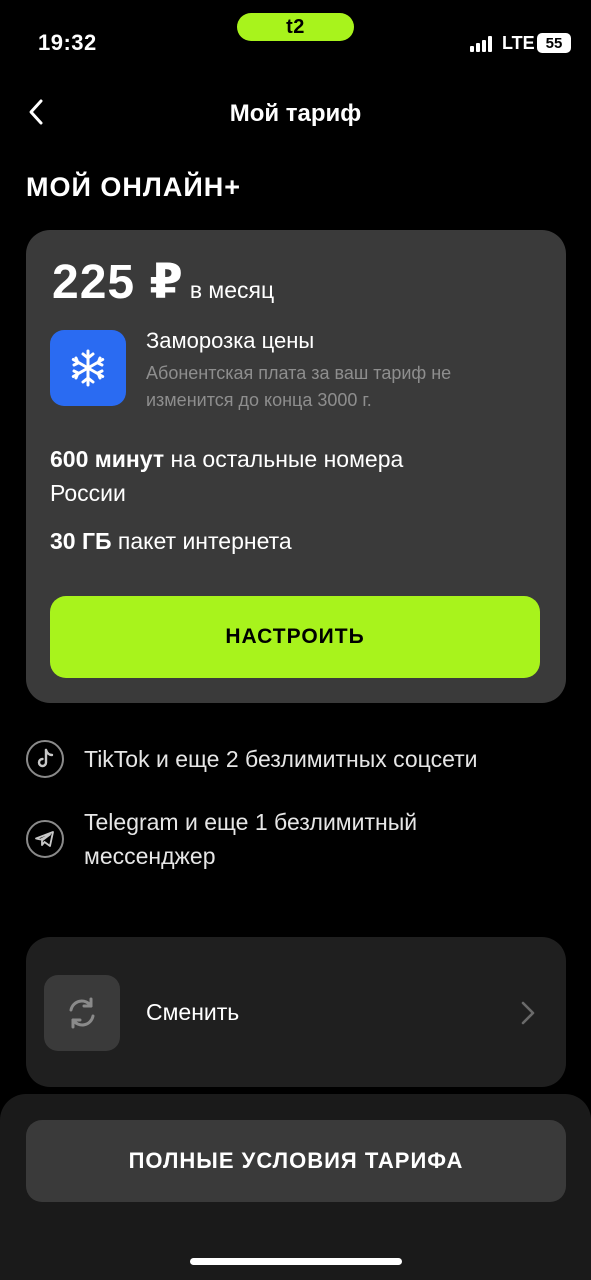 The height and width of the screenshot is (1280, 591). I want to click on perk-messenger: Telegram и еще 1 безлимитный мессенджер, so click(265, 839).